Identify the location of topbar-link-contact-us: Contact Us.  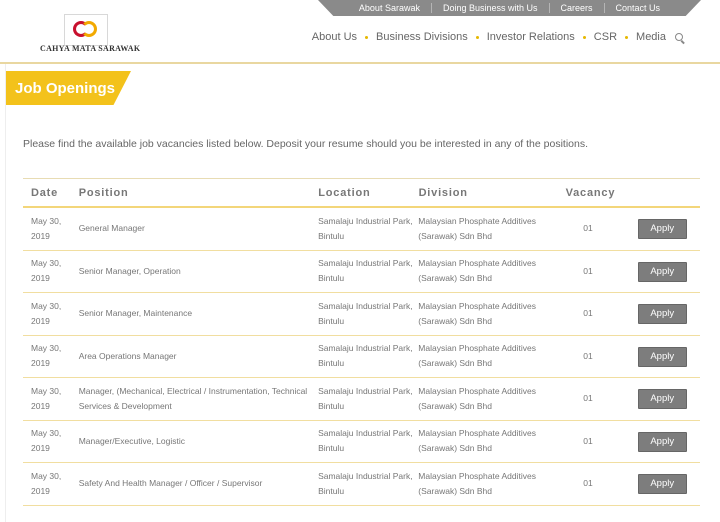
(637, 8).